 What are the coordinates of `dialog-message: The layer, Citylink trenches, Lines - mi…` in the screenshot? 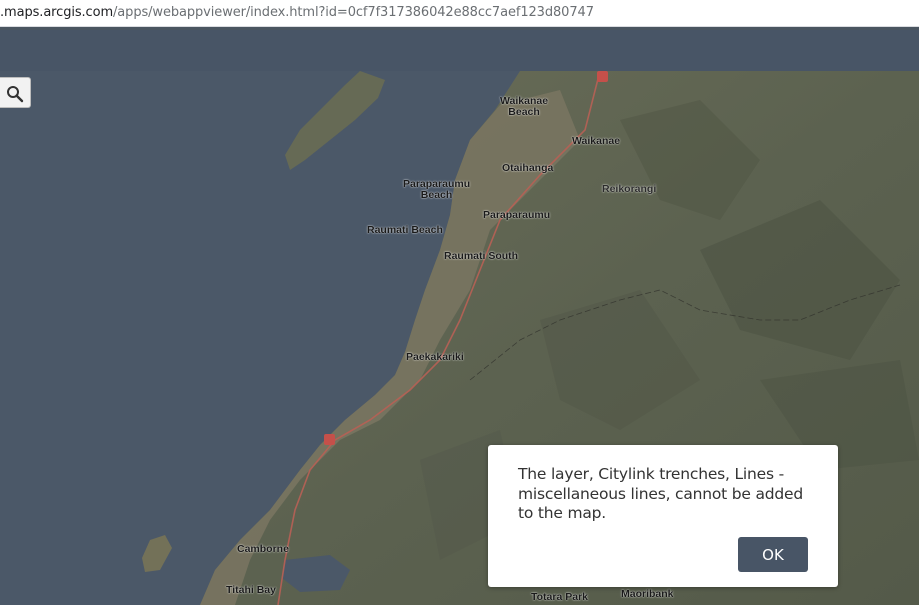 It's located at (661, 493).